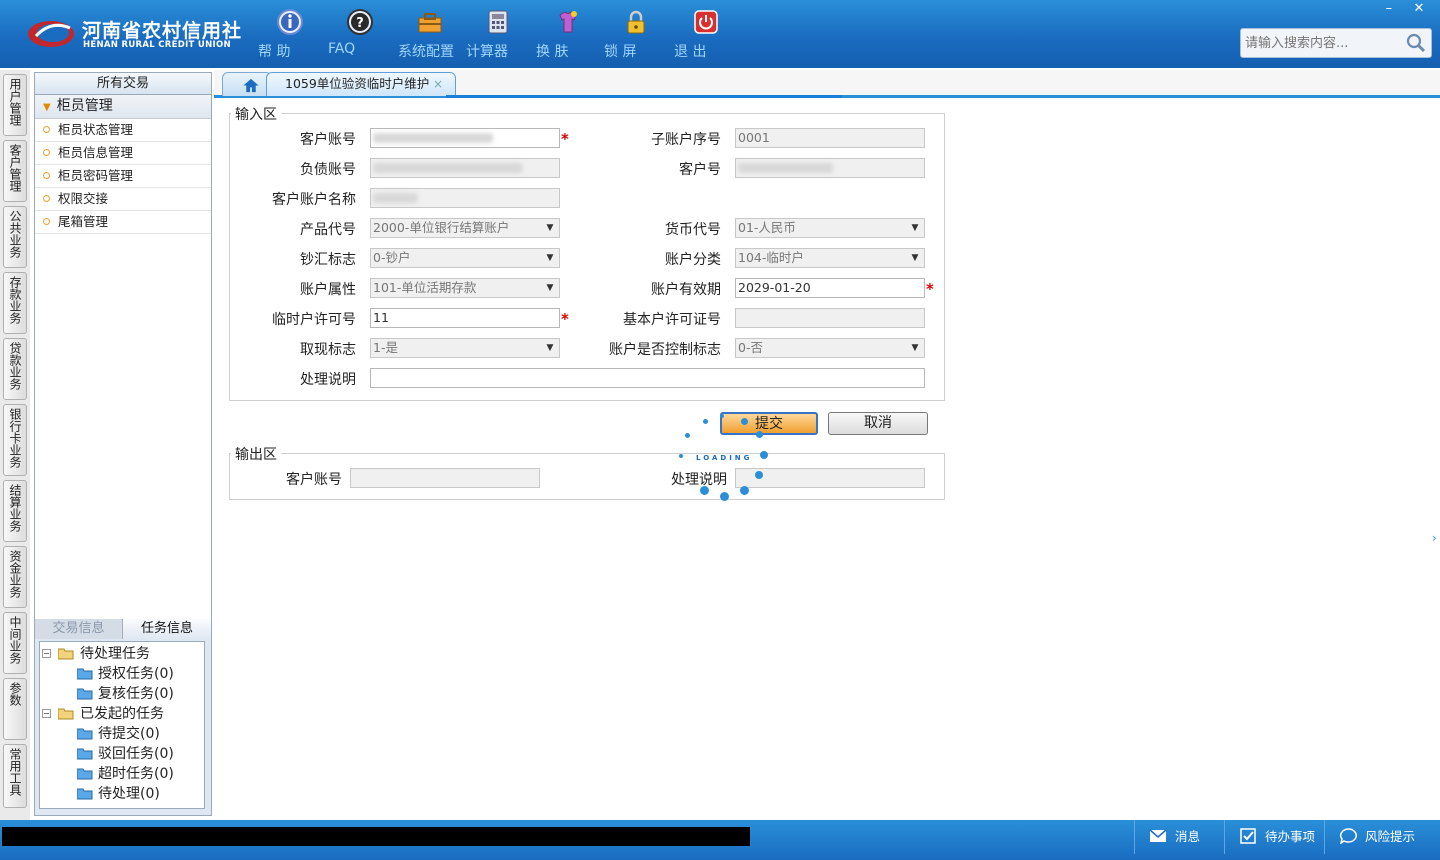 The image size is (1440, 860). I want to click on required-mark: *, so click(930, 289).